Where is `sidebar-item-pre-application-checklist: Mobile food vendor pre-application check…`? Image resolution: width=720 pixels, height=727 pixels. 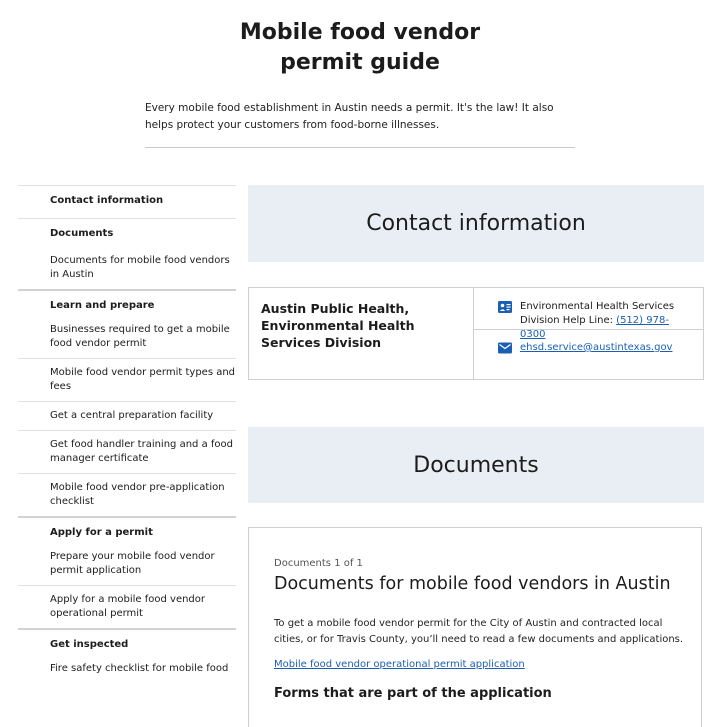 sidebar-item-pre-application-checklist: Mobile food vendor pre-application check… is located at coordinates (127, 494).